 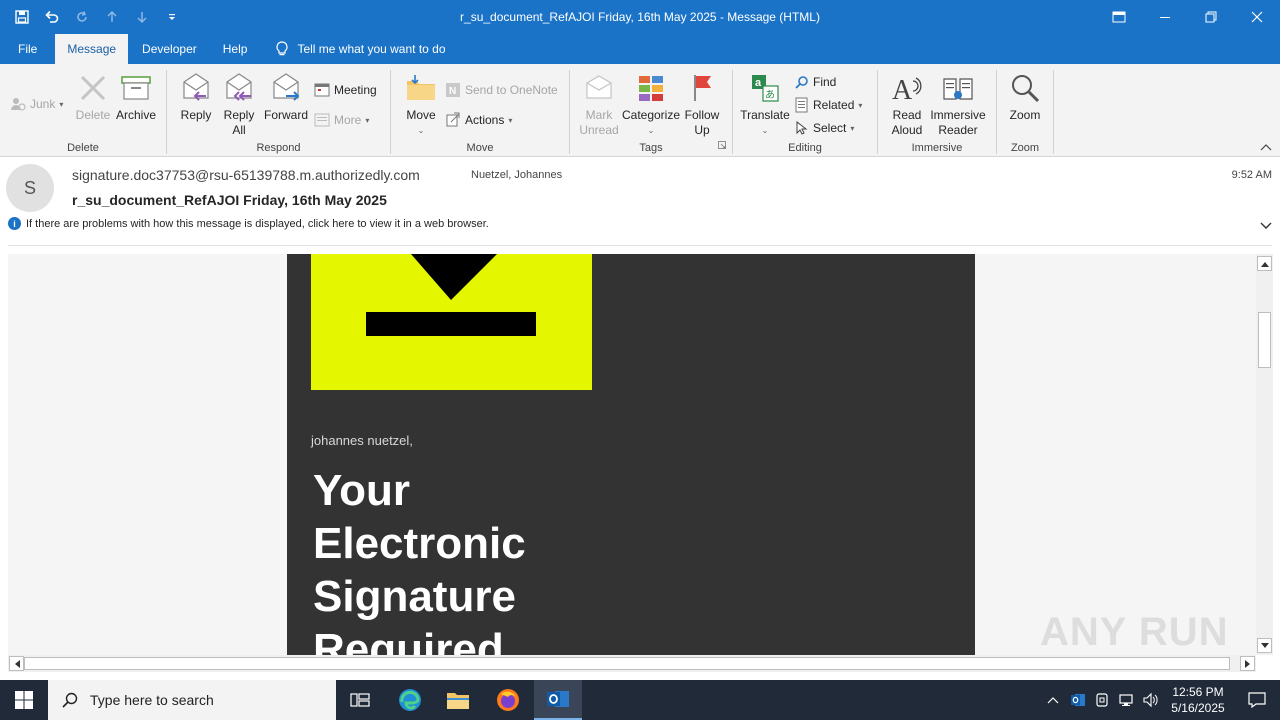 I want to click on more-respond-button: More ▾, so click(x=341, y=120).